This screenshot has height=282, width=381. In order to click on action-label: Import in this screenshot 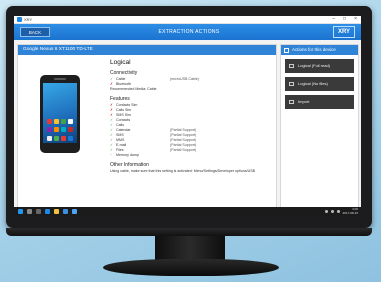, I will do `click(304, 101)`.